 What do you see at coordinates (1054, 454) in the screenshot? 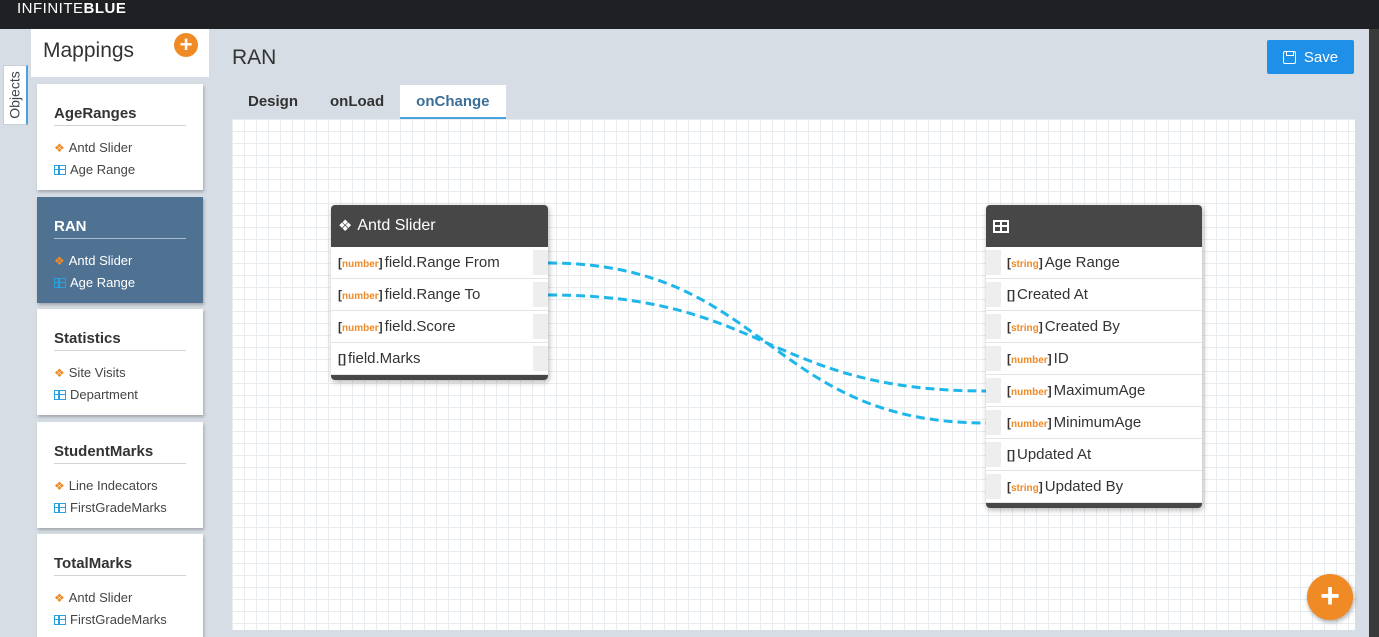
I see `field-name: Updated At` at bounding box center [1054, 454].